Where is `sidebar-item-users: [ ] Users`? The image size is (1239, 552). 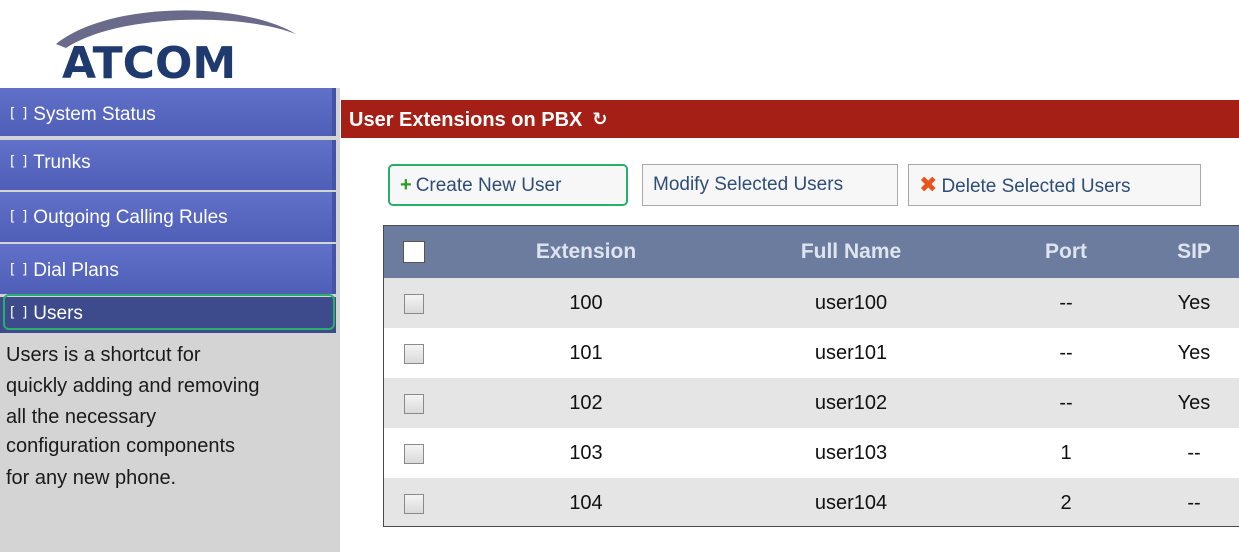 sidebar-item-users: [ ] Users is located at coordinates (168, 315).